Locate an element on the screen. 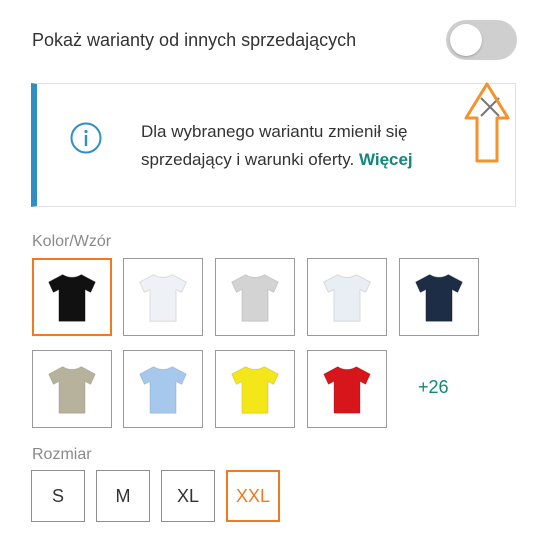 The image size is (537, 541). color-swatch-black is located at coordinates (72, 297).